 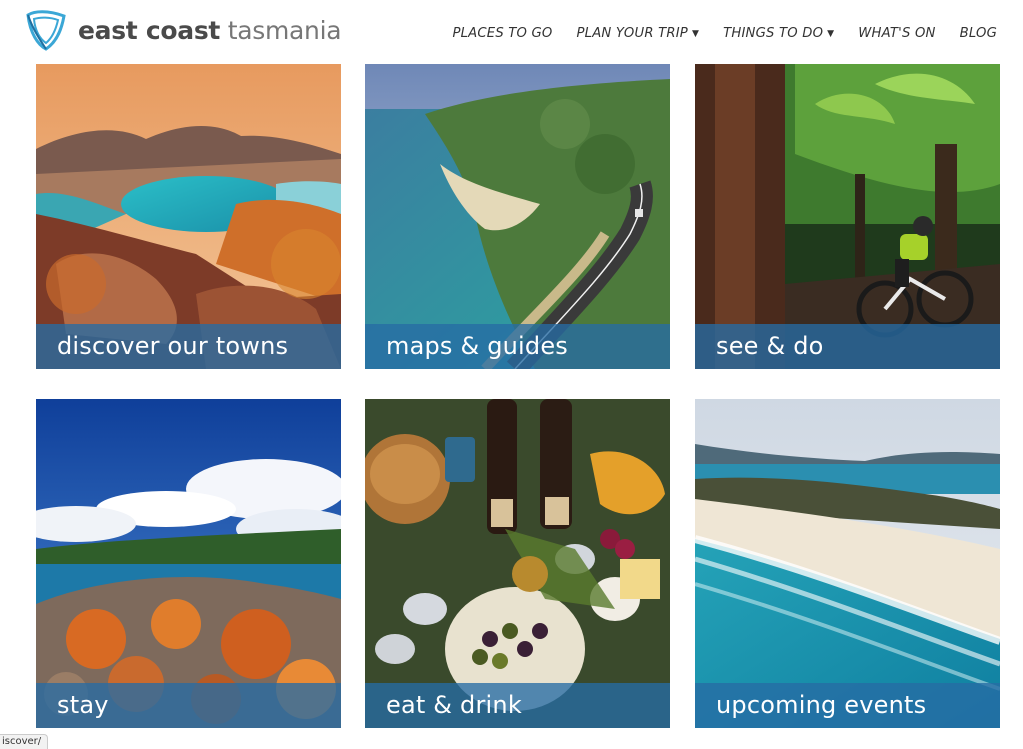 I want to click on tile-label: upcoming events, so click(x=847, y=705).